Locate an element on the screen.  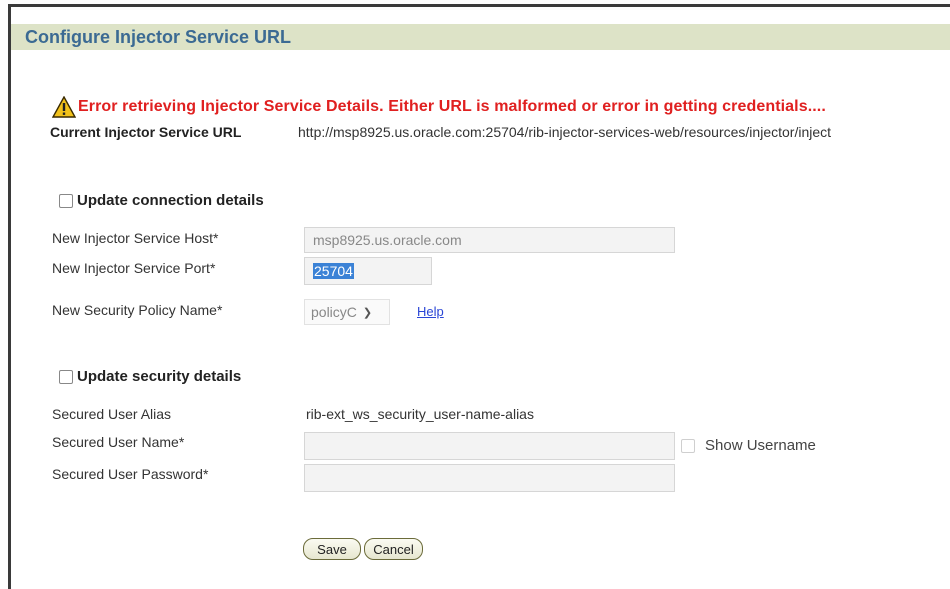
policy-label: New Security Policy Name* is located at coordinates (137, 310).